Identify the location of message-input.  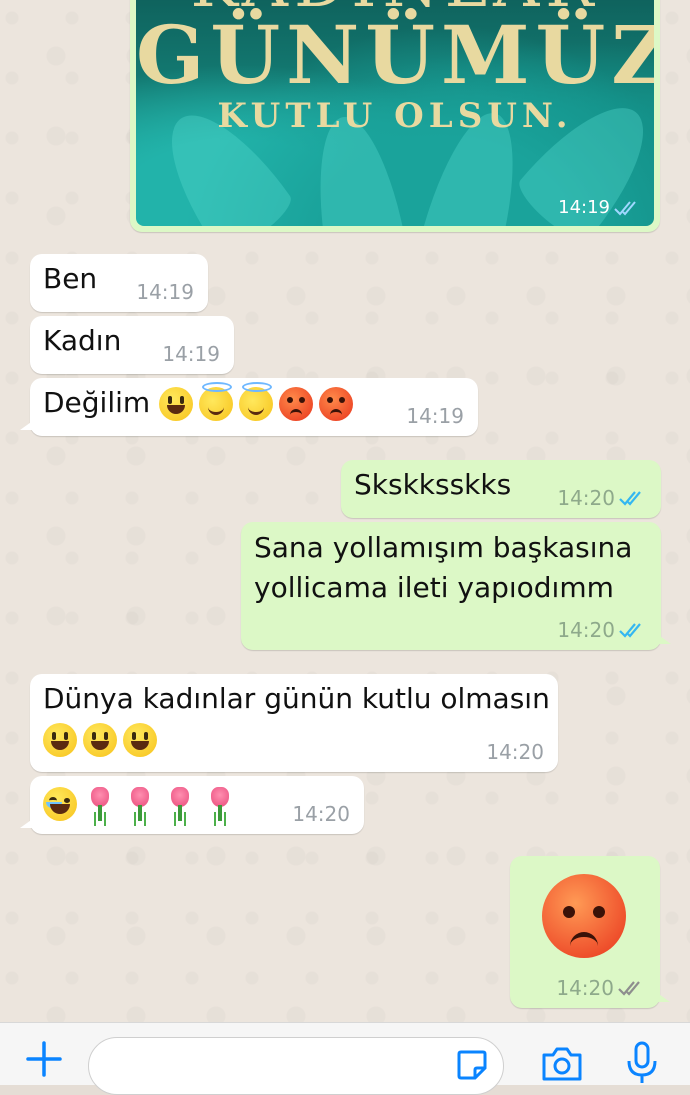
(276, 1063).